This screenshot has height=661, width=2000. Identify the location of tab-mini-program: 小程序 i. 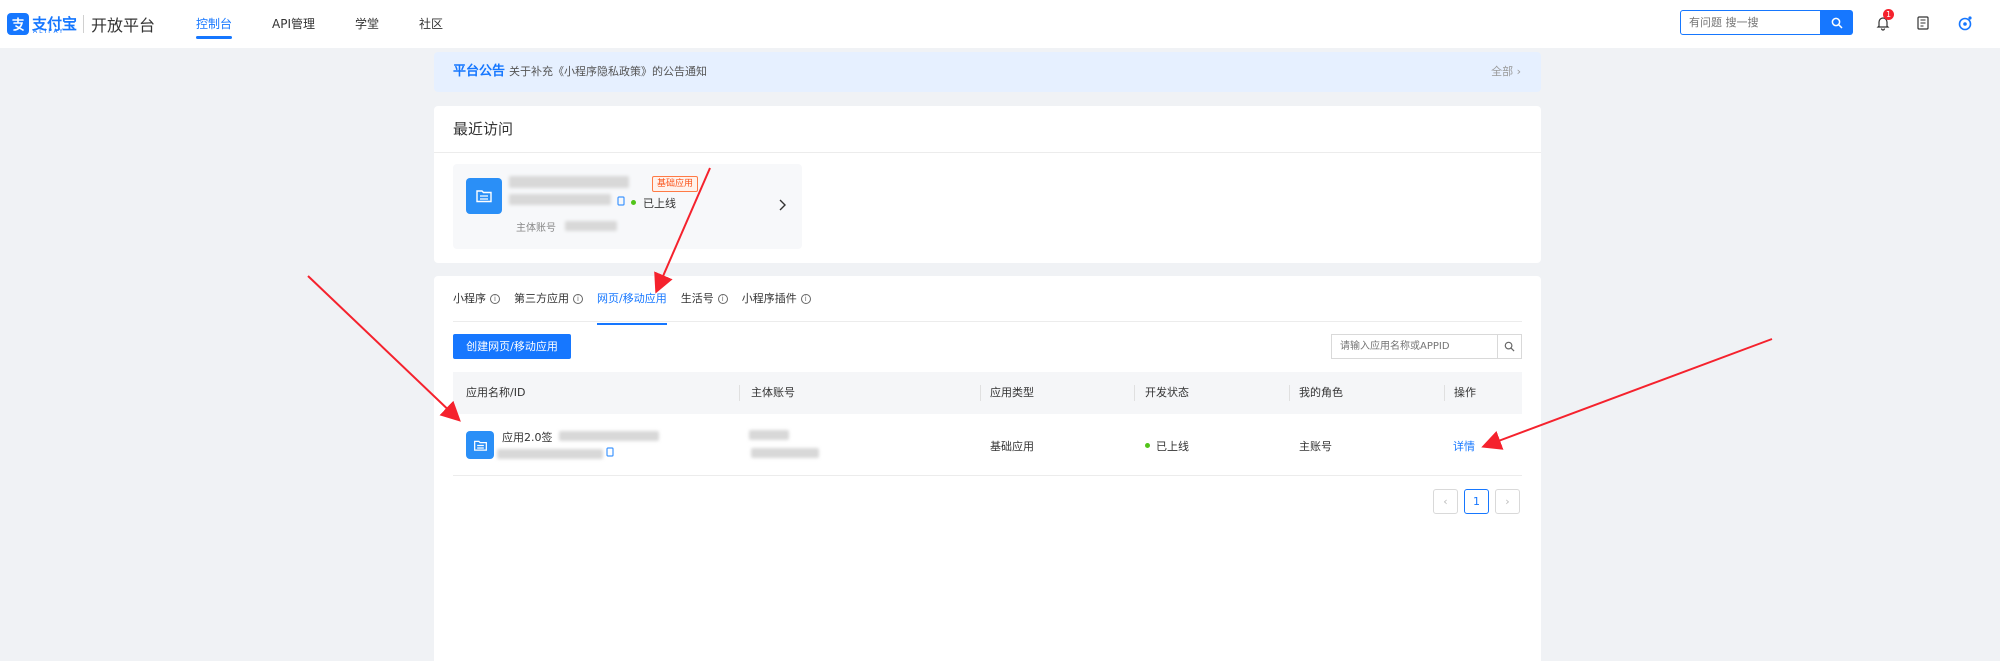
(476, 299).